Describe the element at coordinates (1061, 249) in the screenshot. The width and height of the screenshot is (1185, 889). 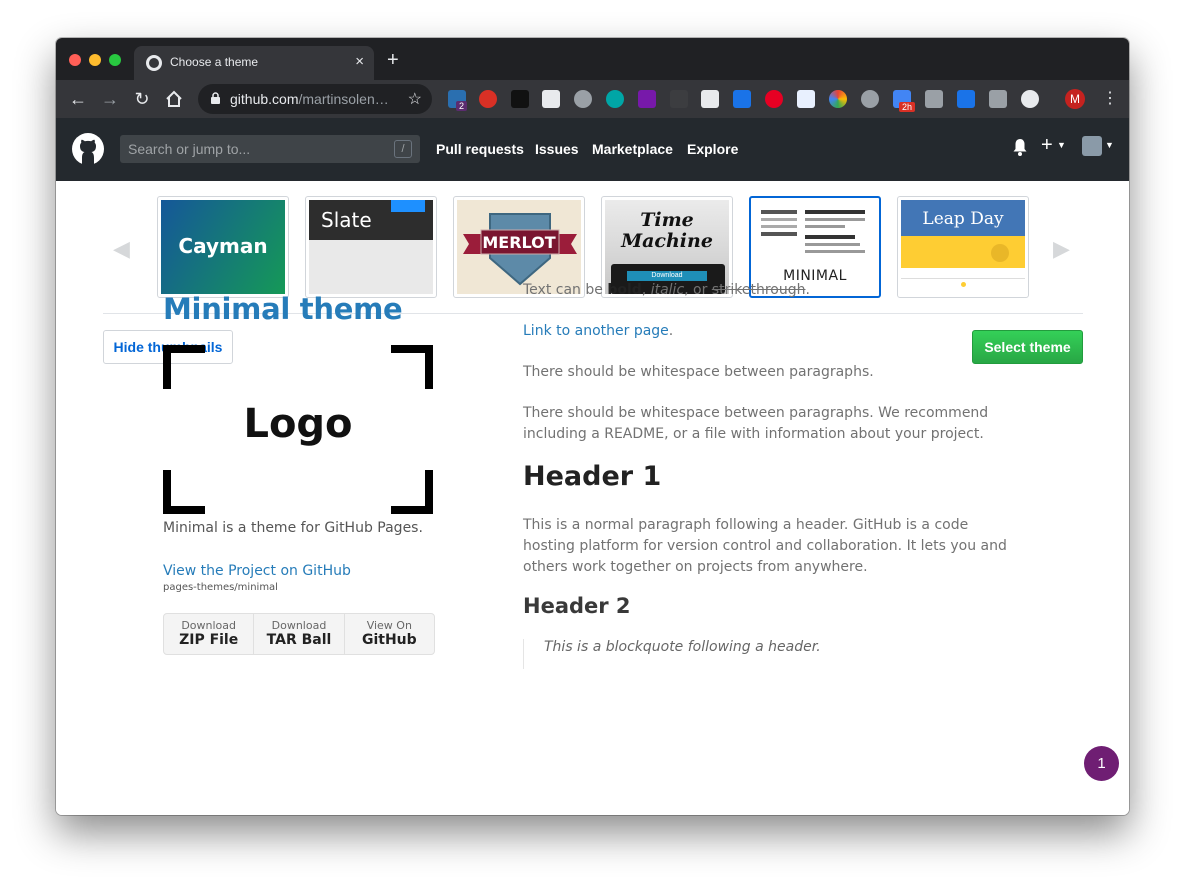
I see `next-arrow-icon: ▶` at that location.